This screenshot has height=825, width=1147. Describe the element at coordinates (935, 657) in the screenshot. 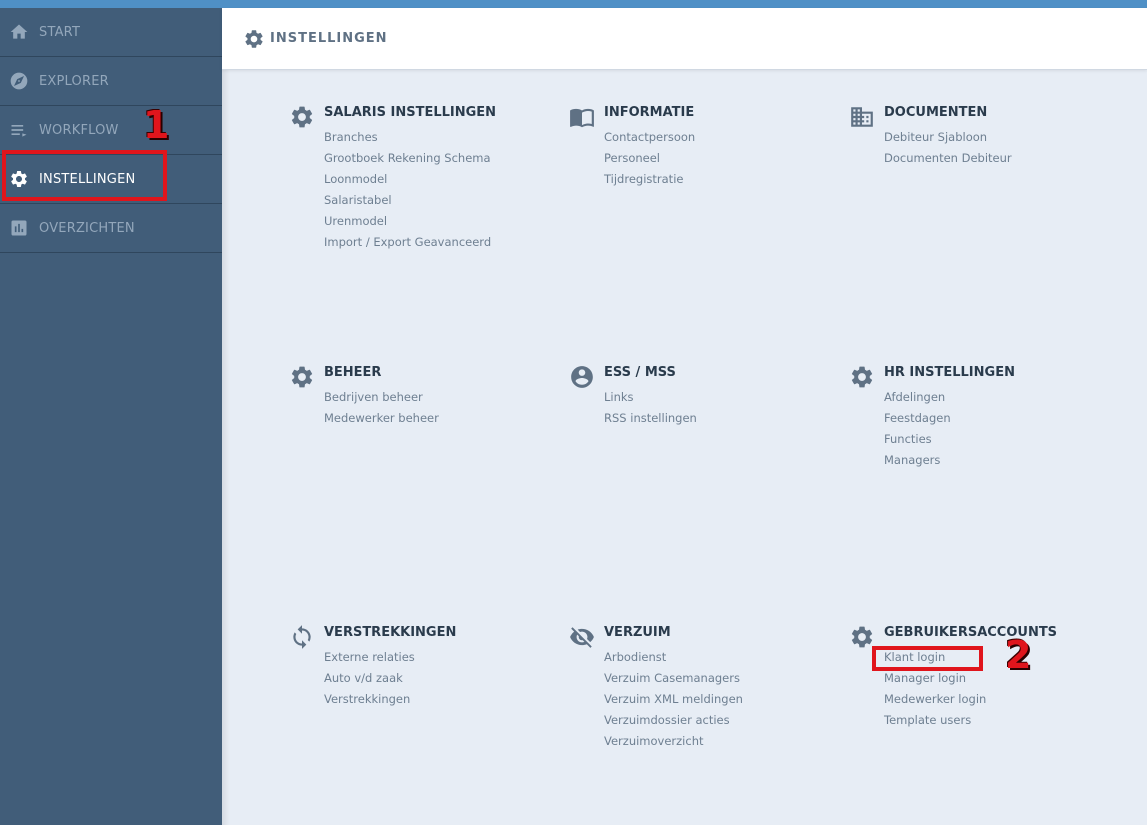

I see `link-klant-login: Klant login` at that location.